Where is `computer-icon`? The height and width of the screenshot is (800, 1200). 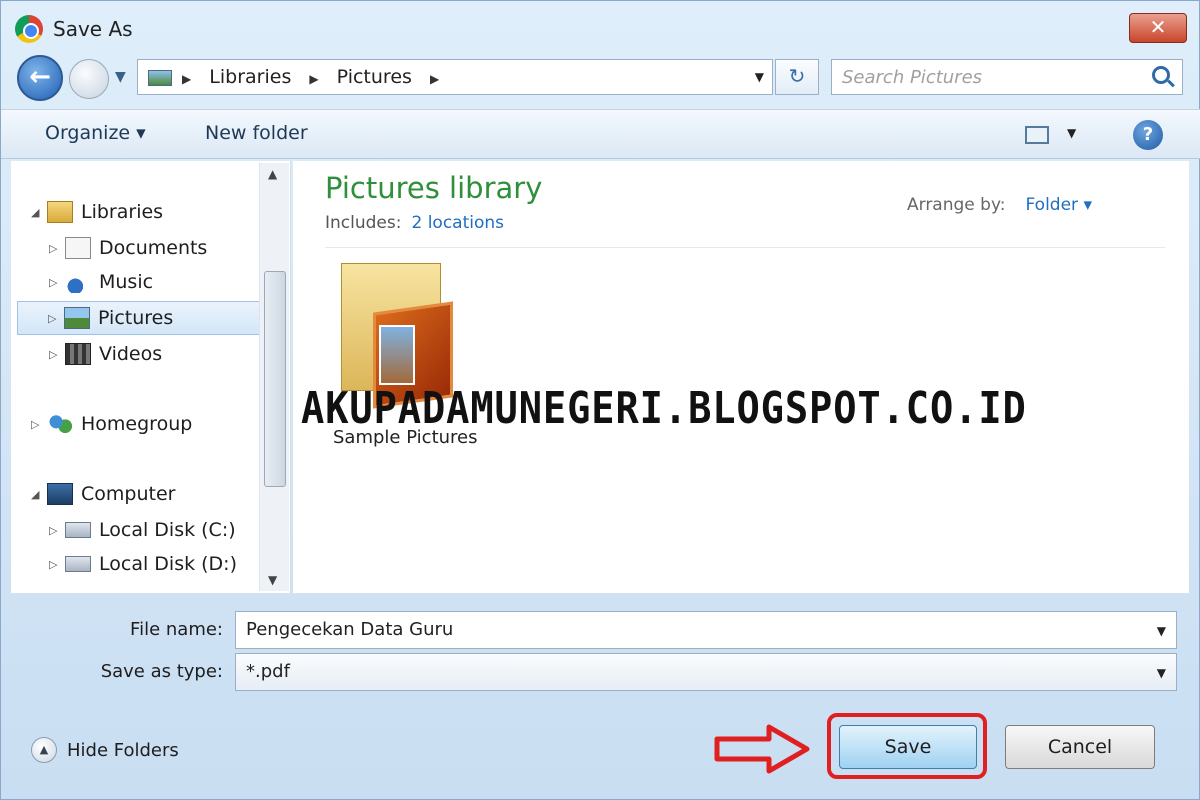
computer-icon is located at coordinates (60, 494).